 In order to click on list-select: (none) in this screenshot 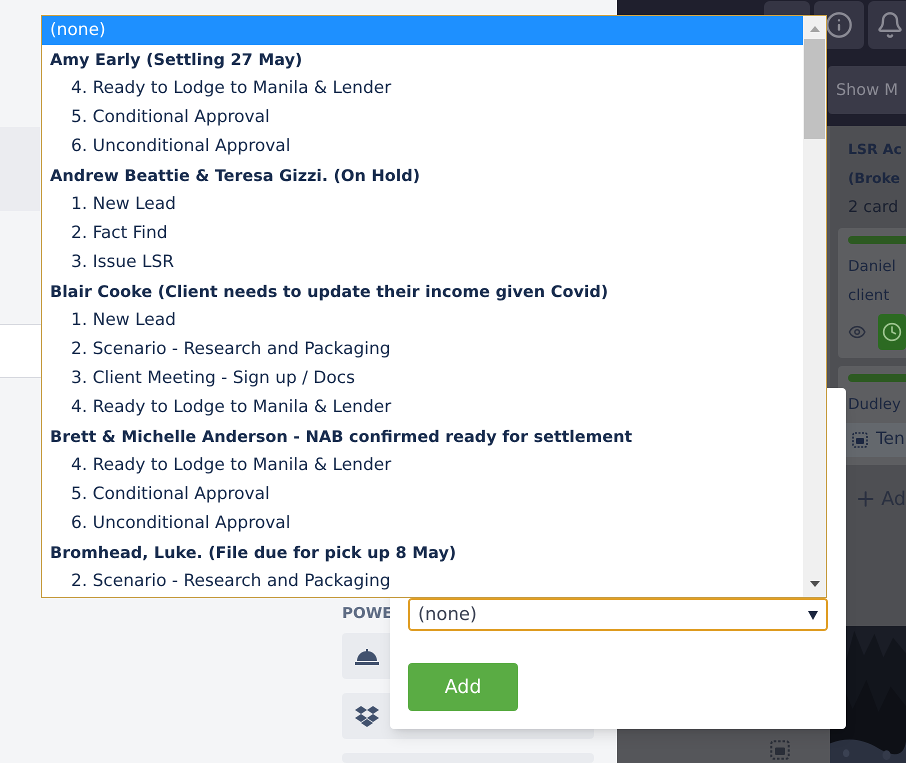, I will do `click(618, 614)`.